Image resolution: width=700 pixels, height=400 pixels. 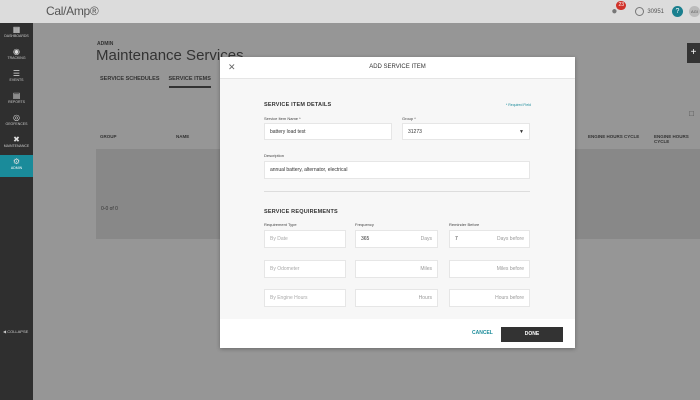 What do you see at coordinates (16, 139) in the screenshot?
I see `maintenance-icon: ✖` at bounding box center [16, 139].